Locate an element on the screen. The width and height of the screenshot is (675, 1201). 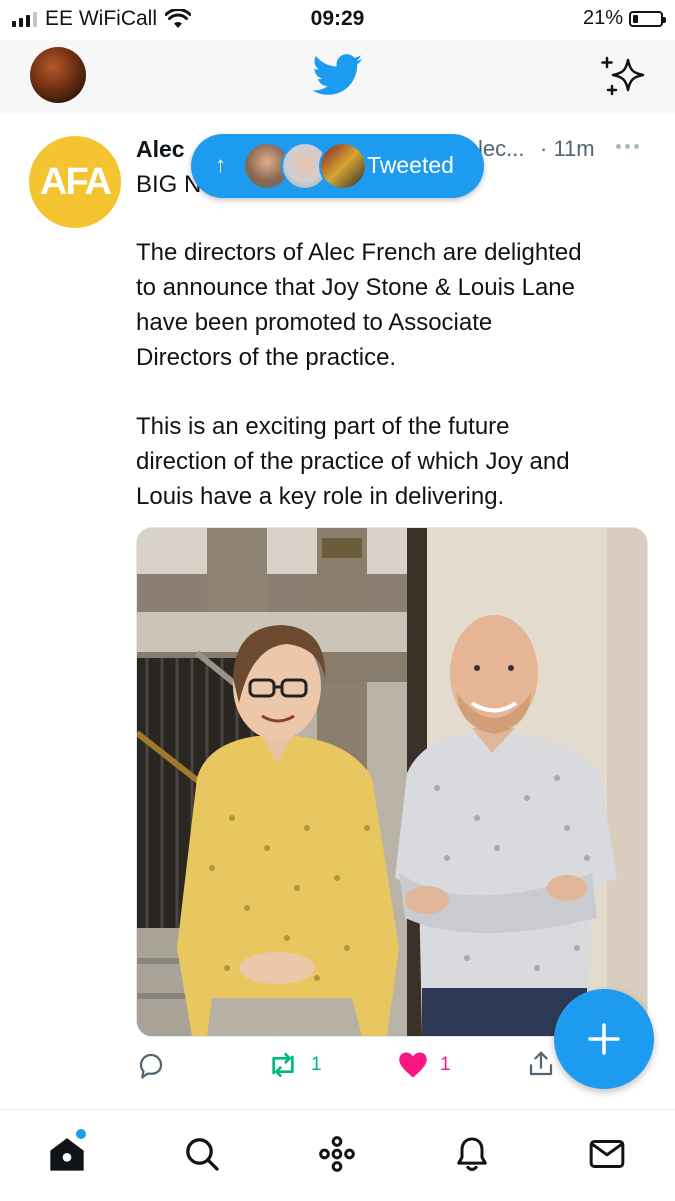
bell-icon is located at coordinates (472, 1154).